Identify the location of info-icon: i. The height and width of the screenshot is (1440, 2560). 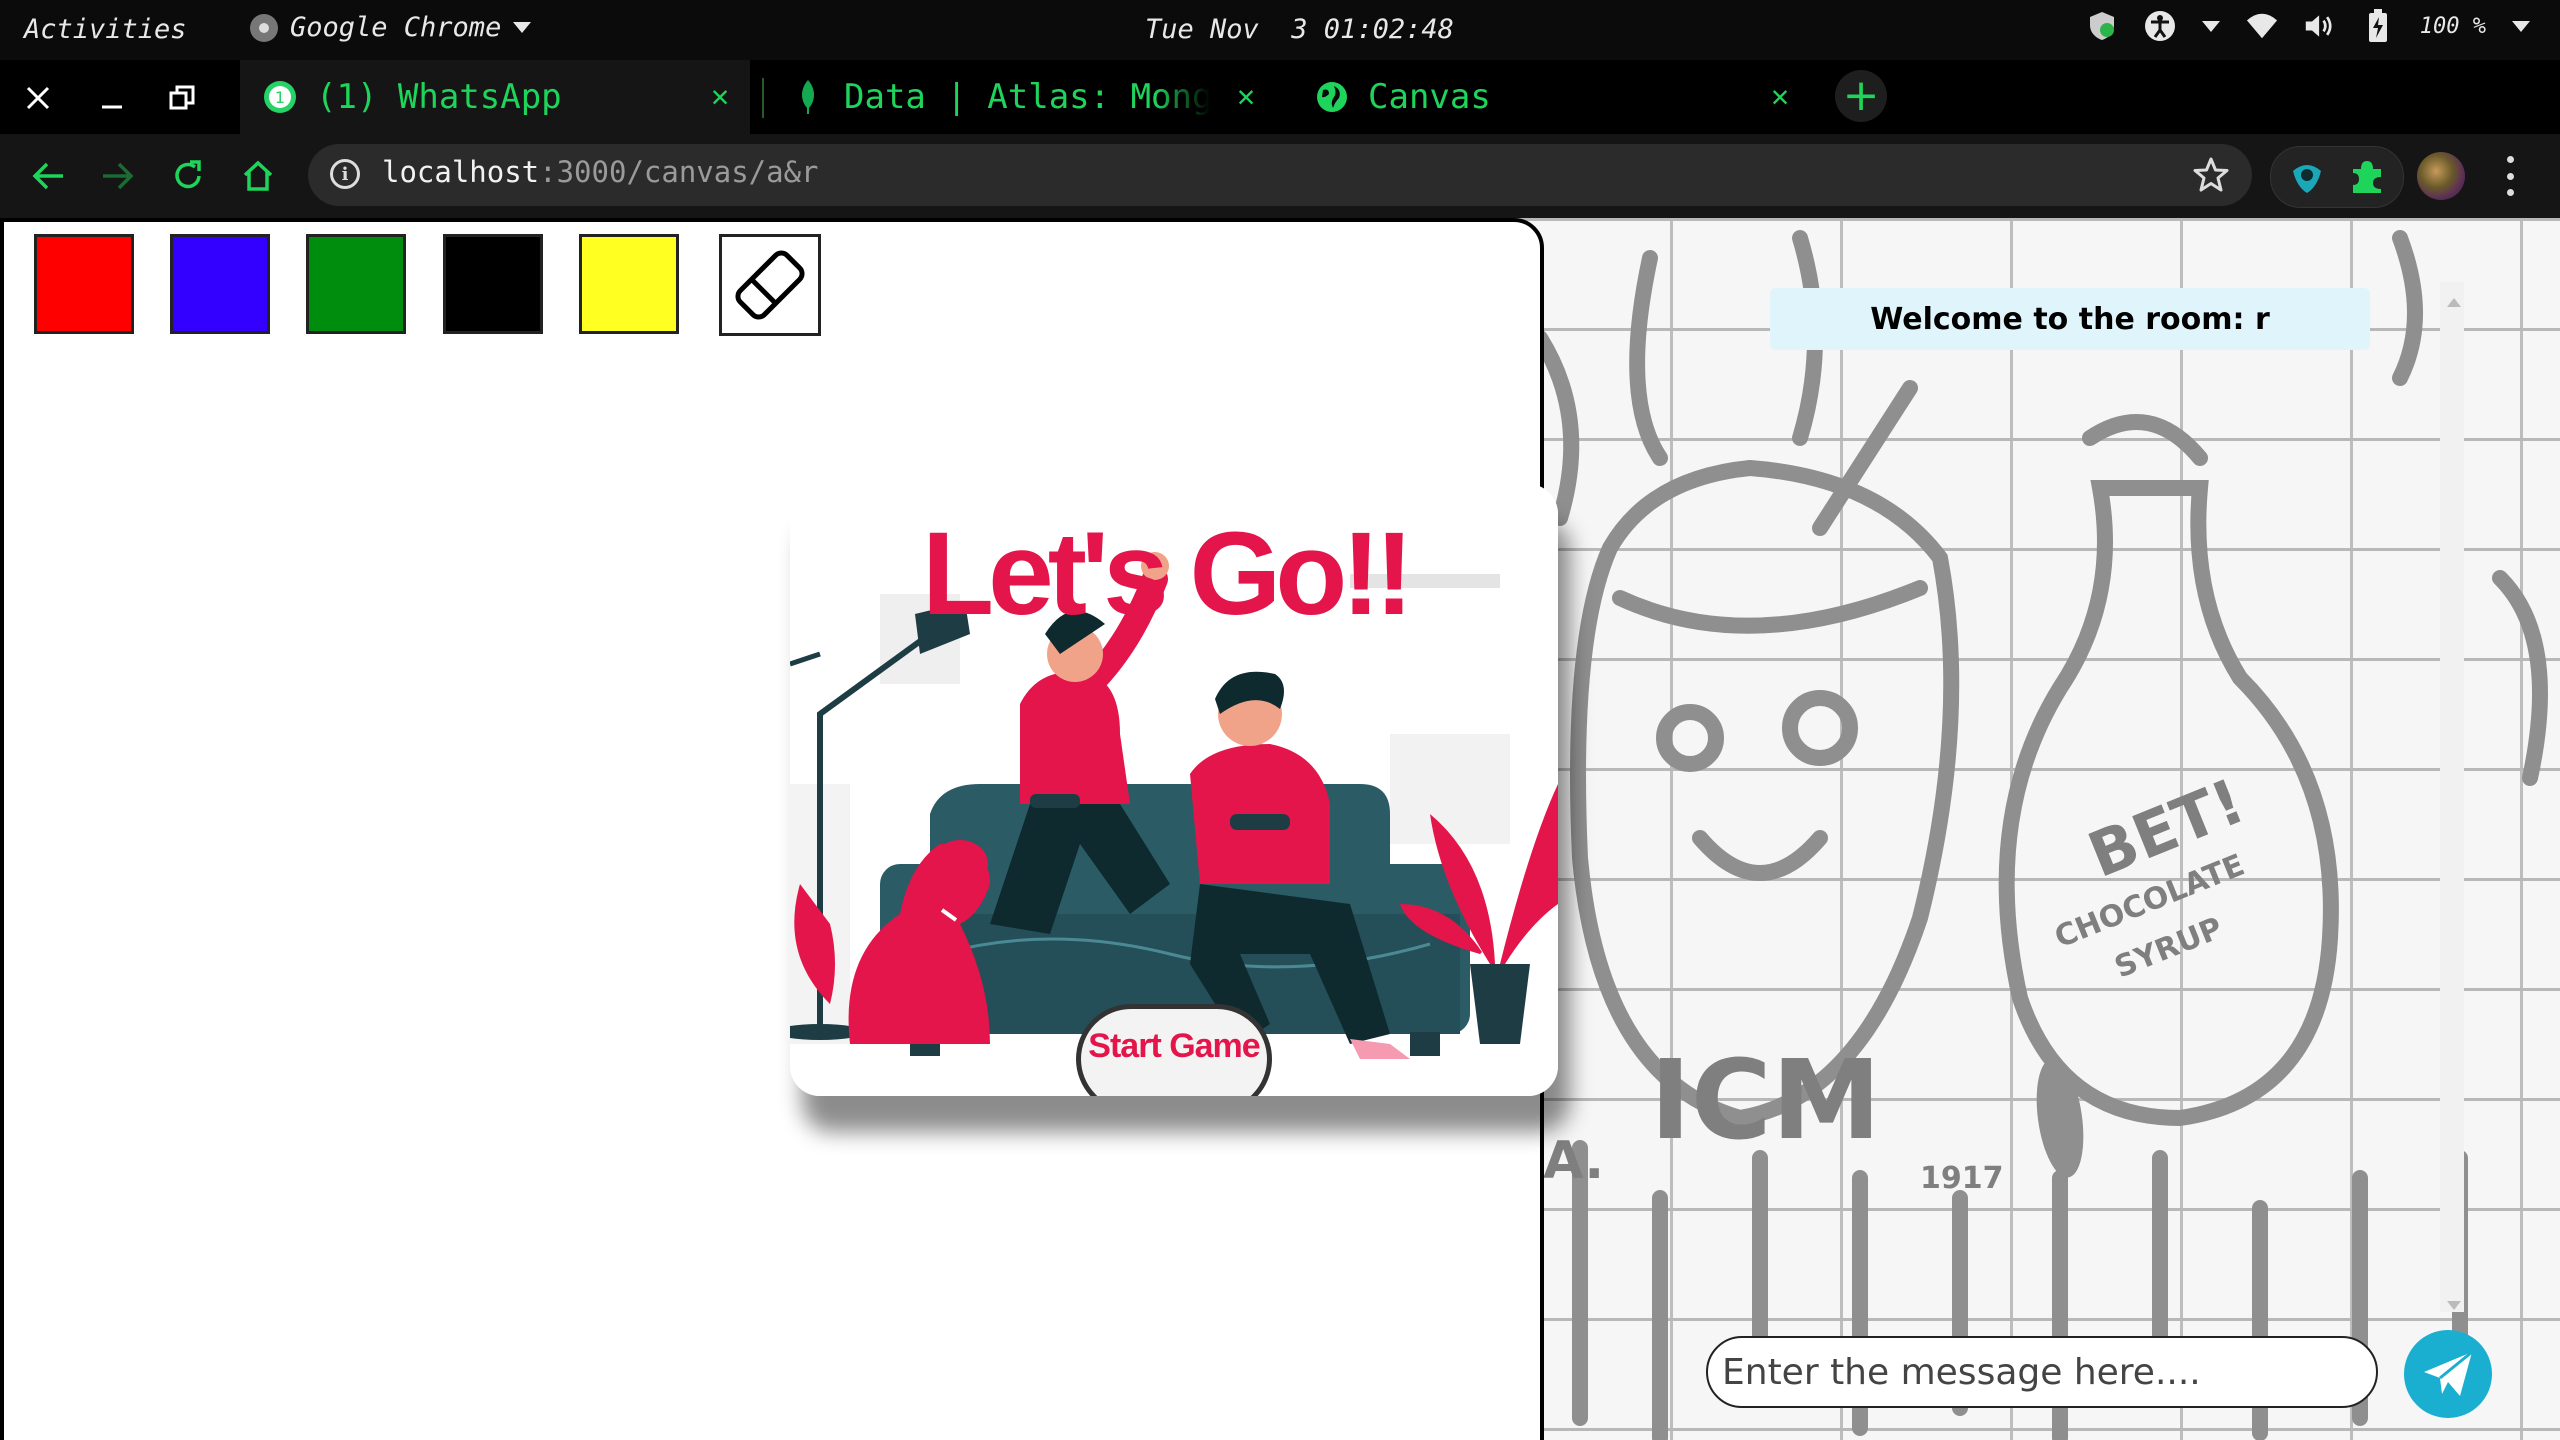
(345, 174).